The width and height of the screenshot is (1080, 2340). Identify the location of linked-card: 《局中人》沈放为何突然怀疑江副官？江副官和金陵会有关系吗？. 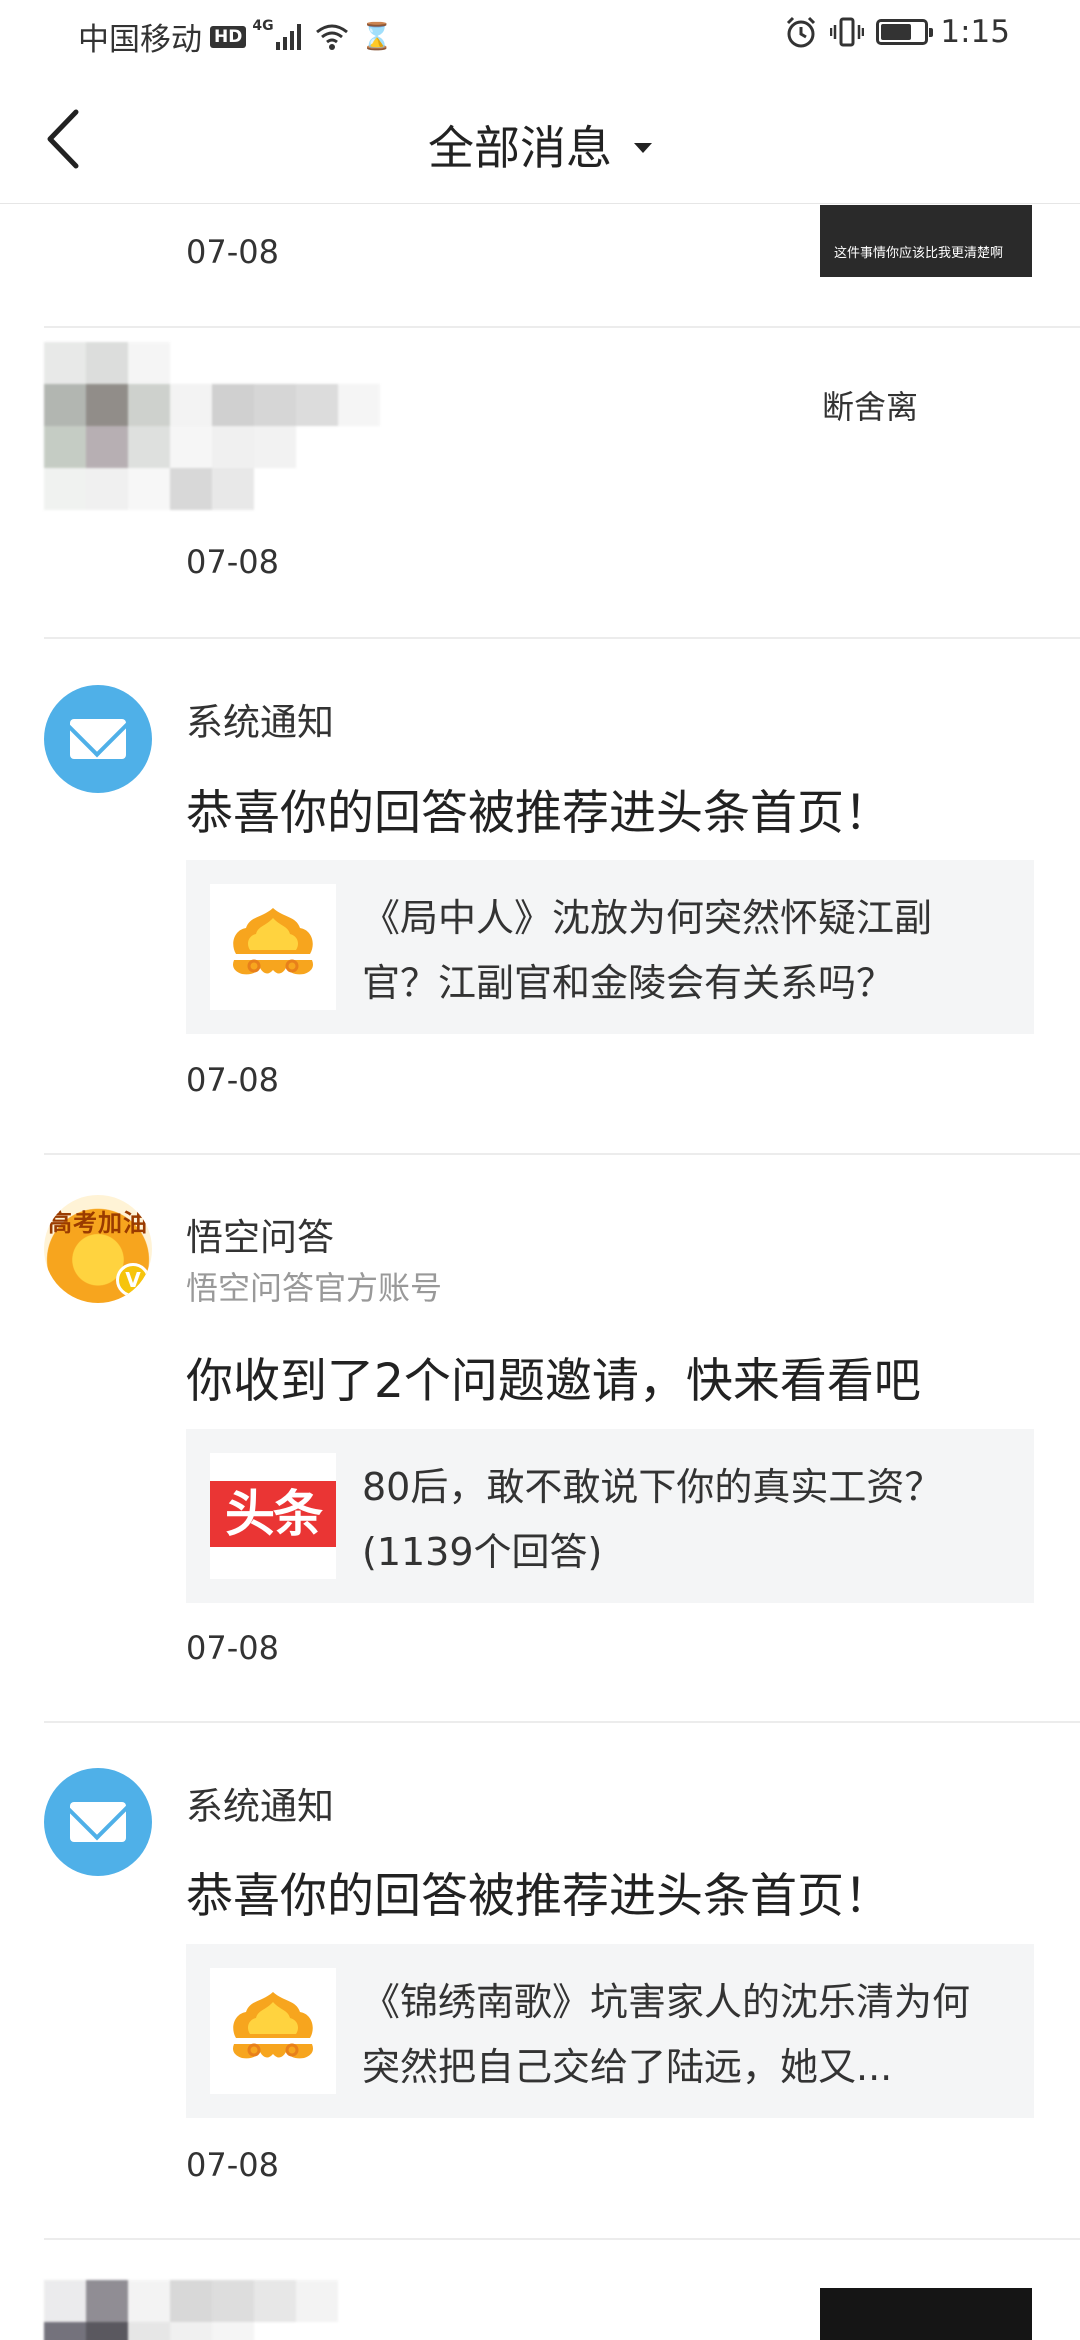
(610, 947).